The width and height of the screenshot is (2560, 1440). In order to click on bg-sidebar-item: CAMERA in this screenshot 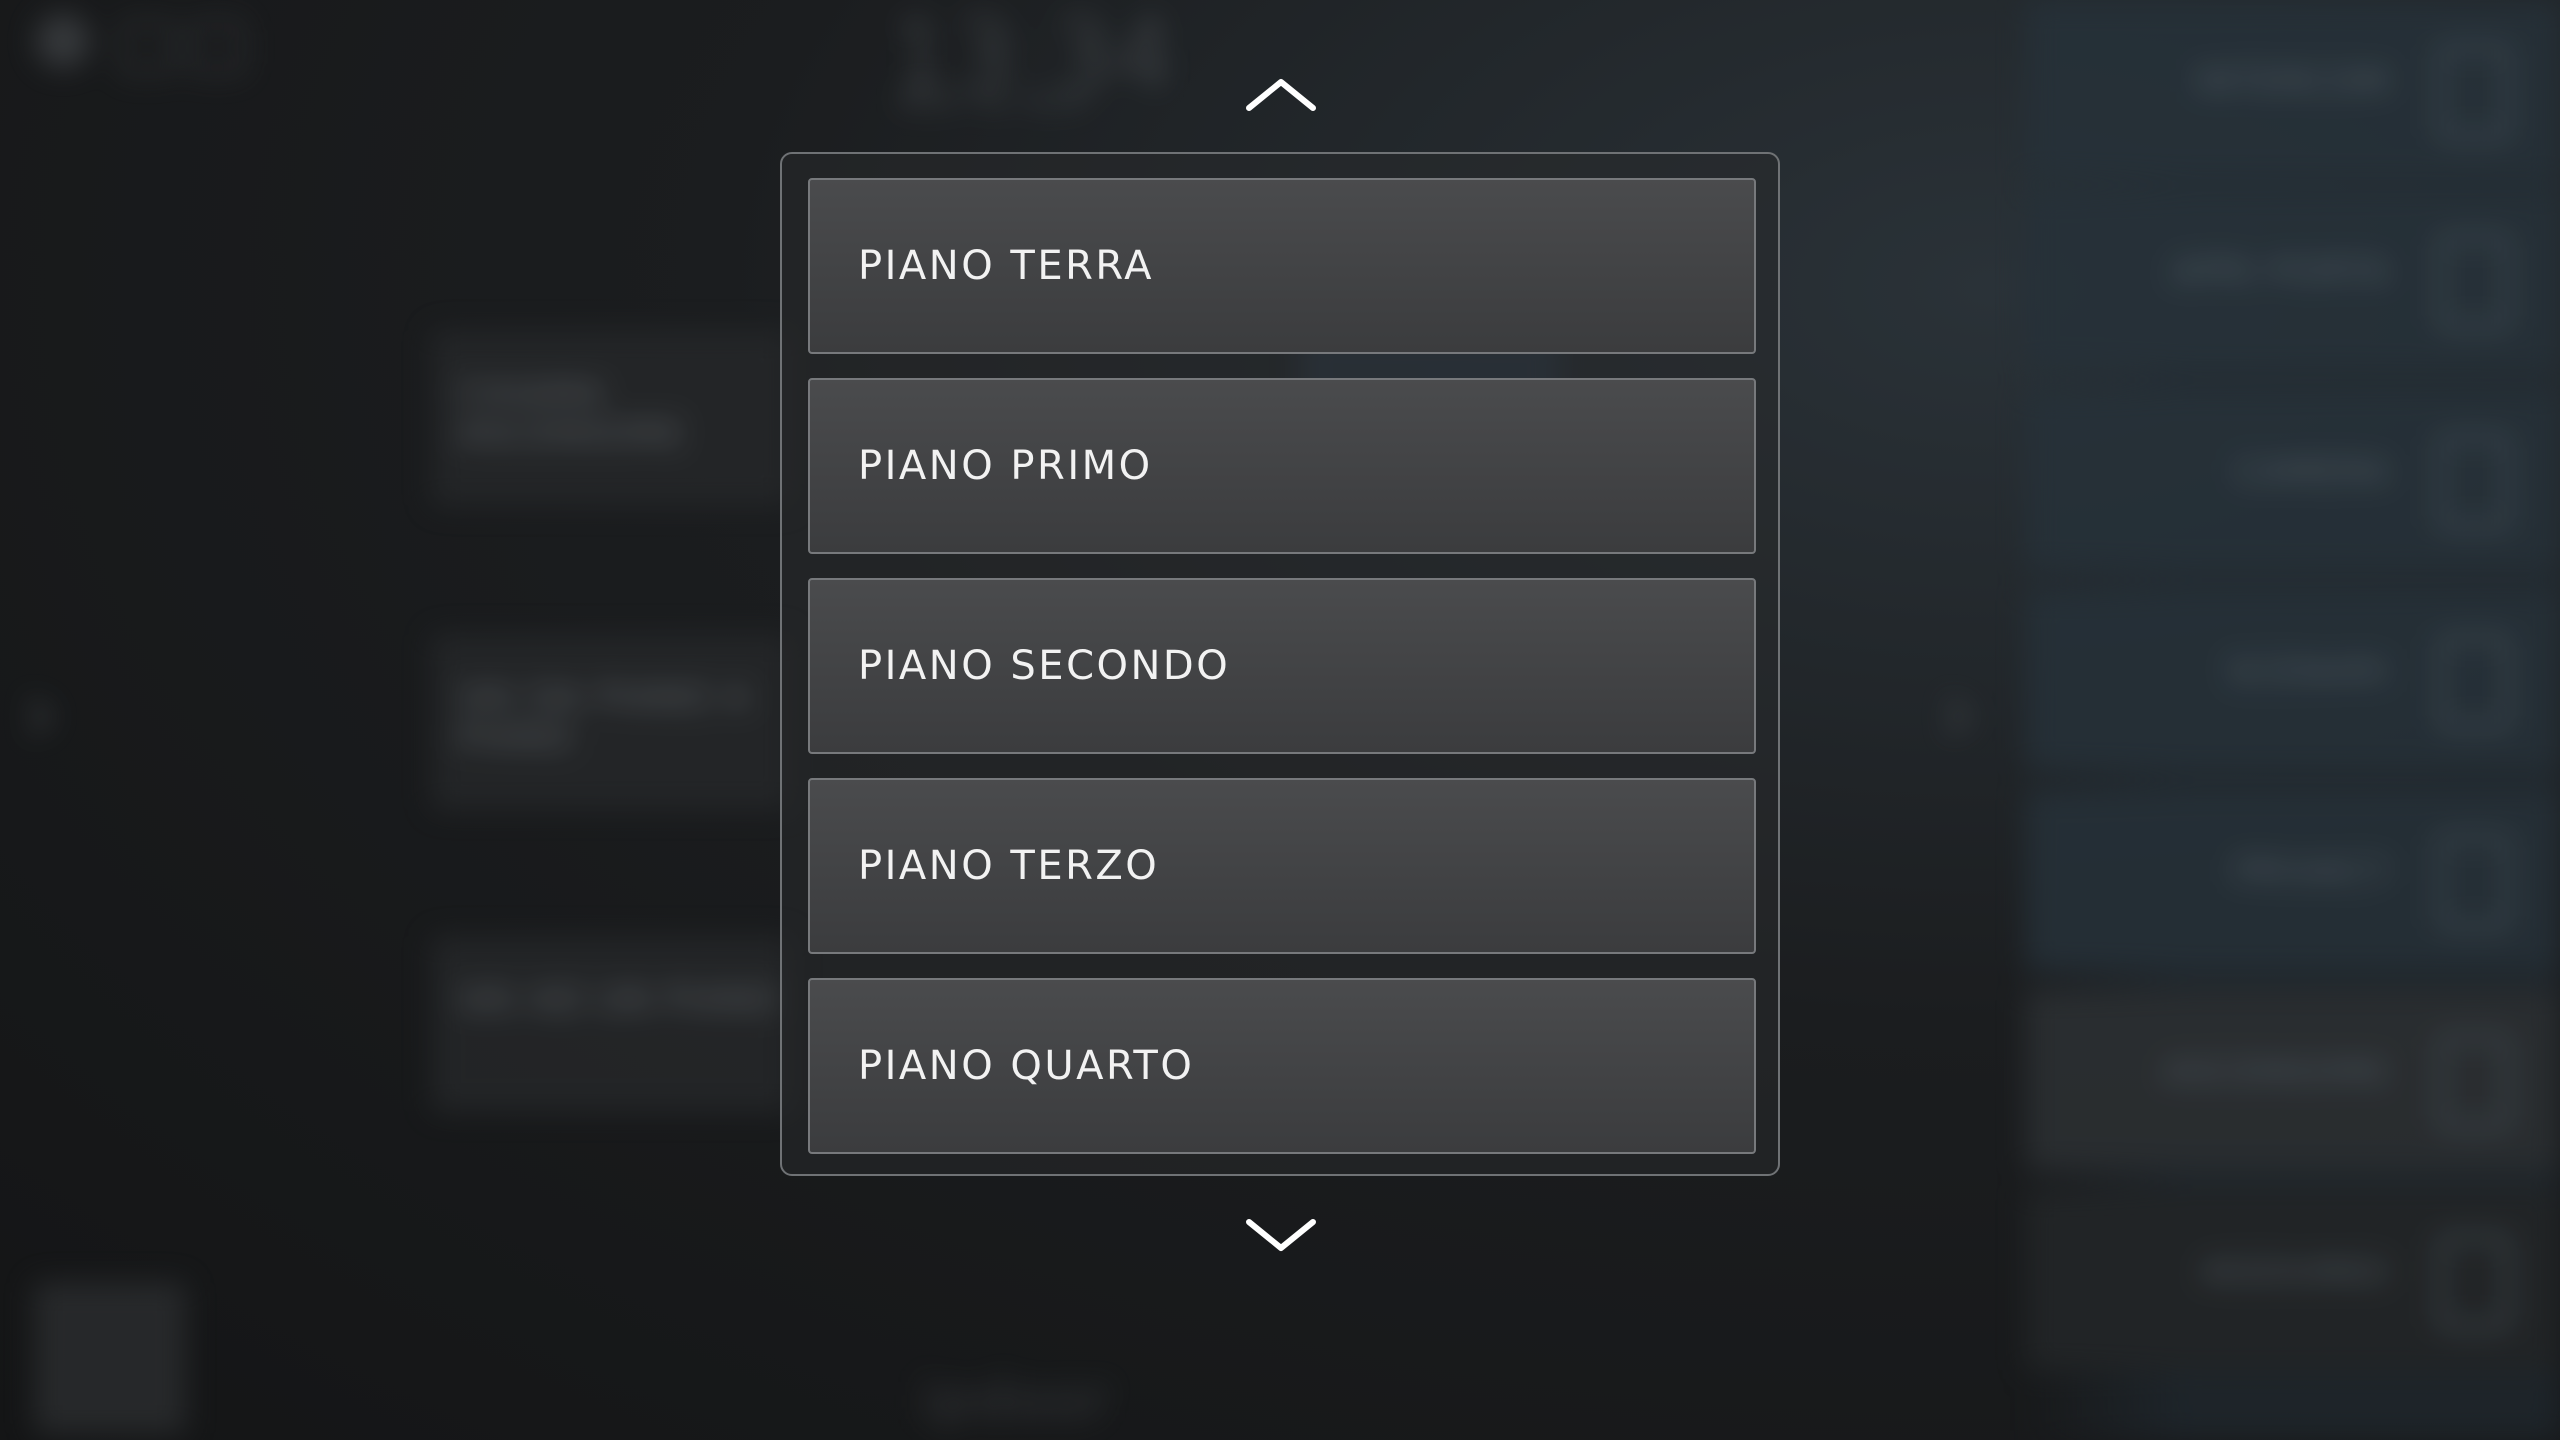, I will do `click(2293, 480)`.